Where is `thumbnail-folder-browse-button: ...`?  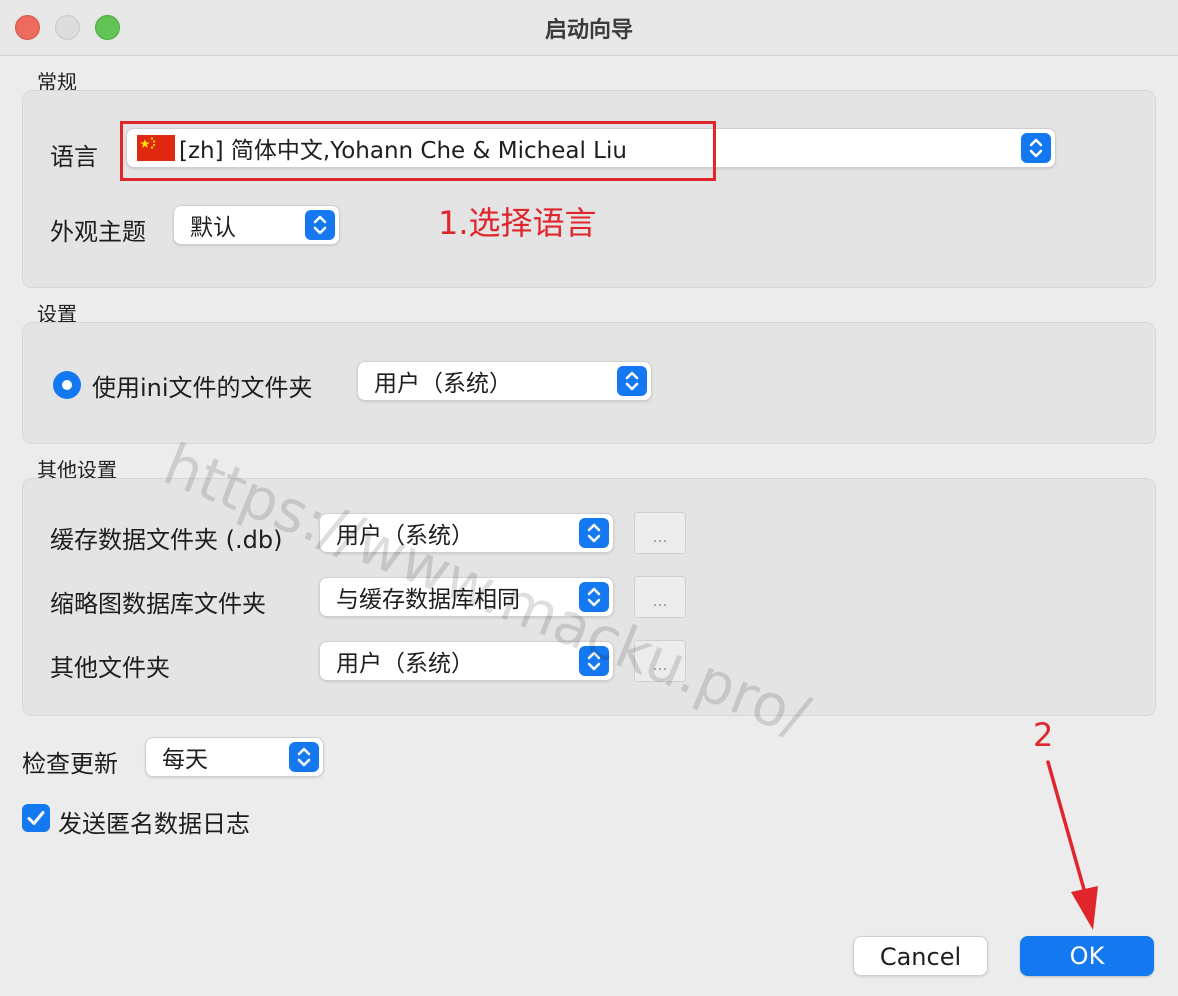 thumbnail-folder-browse-button: ... is located at coordinates (660, 597).